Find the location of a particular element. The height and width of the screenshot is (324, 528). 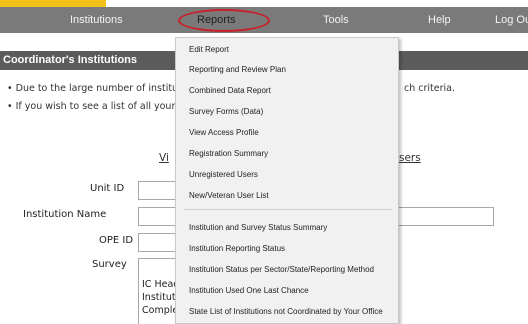

institution-name-label: Institution Name is located at coordinates (65, 214).